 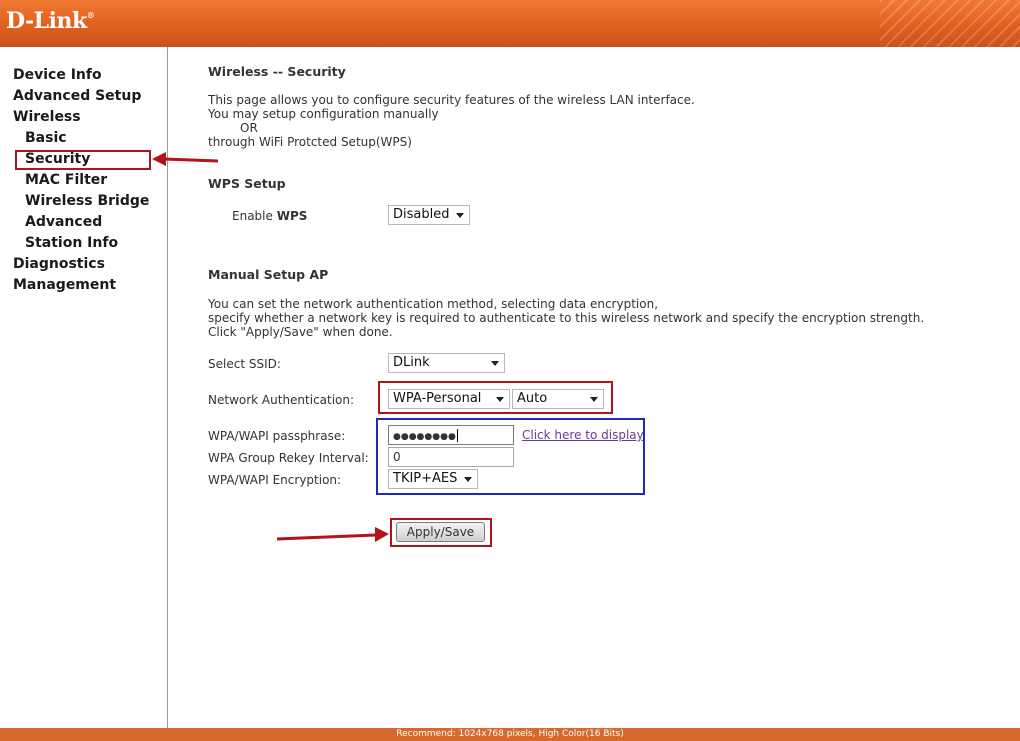 What do you see at coordinates (429, 215) in the screenshot?
I see `enable-wps-select: Disabled` at bounding box center [429, 215].